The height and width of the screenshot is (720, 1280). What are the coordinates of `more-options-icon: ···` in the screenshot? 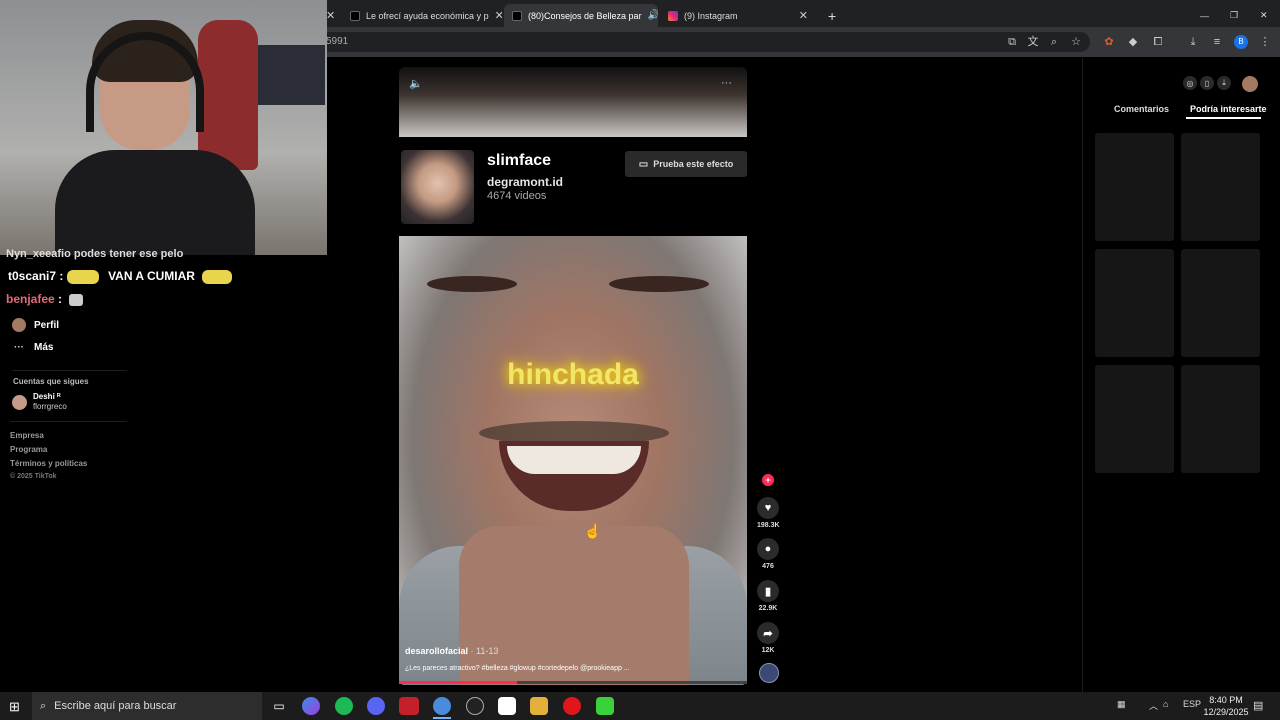 It's located at (726, 83).